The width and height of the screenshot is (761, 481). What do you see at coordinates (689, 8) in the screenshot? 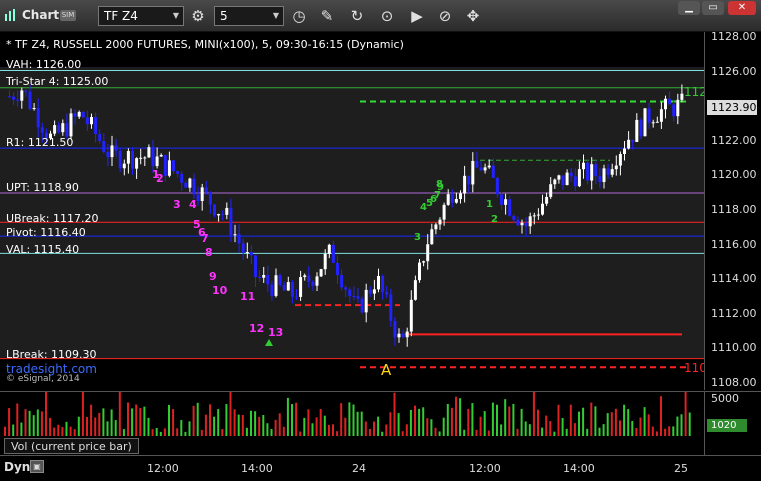
I see `minimize-button: ▁` at bounding box center [689, 8].